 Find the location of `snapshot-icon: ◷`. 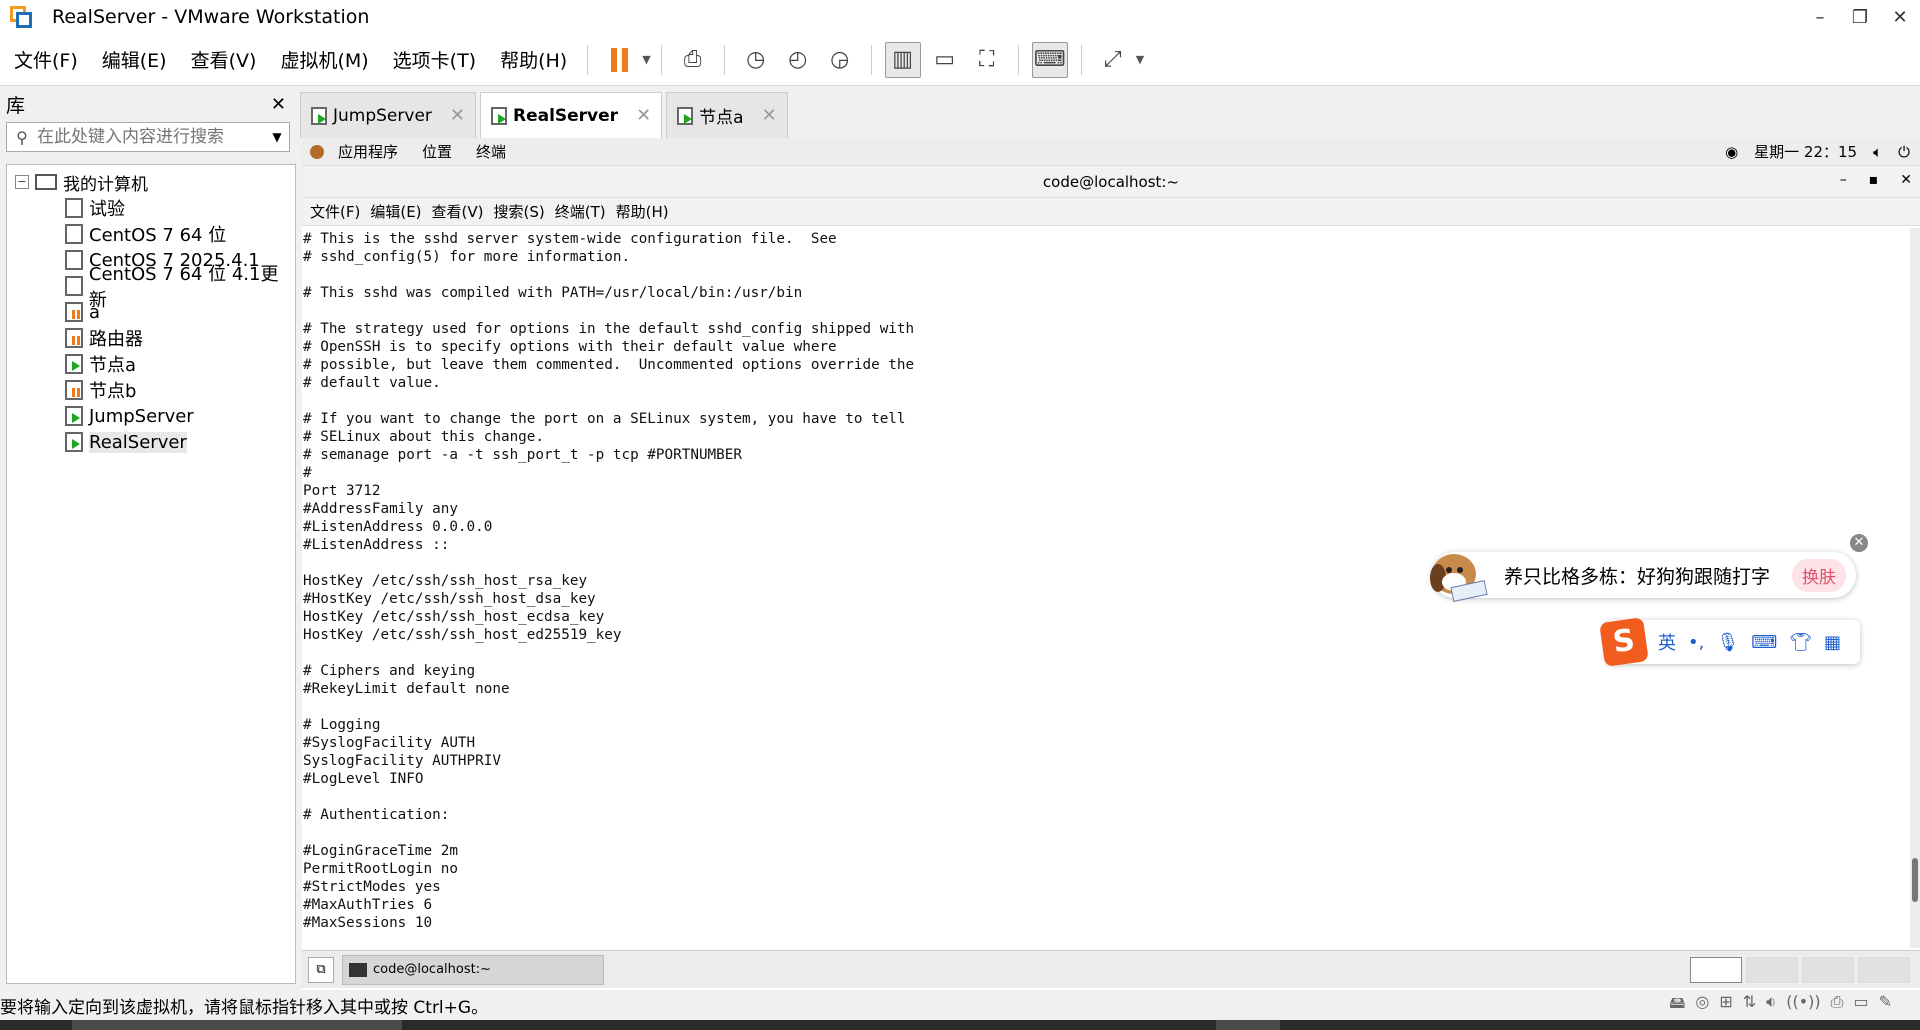

snapshot-icon: ◷ is located at coordinates (756, 60).